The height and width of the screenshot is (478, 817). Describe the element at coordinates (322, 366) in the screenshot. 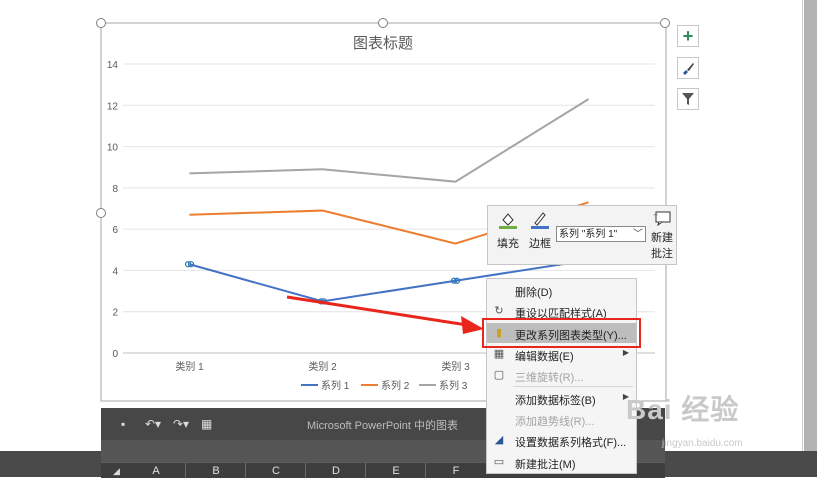

I see `x-tick-label: 类别 2` at that location.